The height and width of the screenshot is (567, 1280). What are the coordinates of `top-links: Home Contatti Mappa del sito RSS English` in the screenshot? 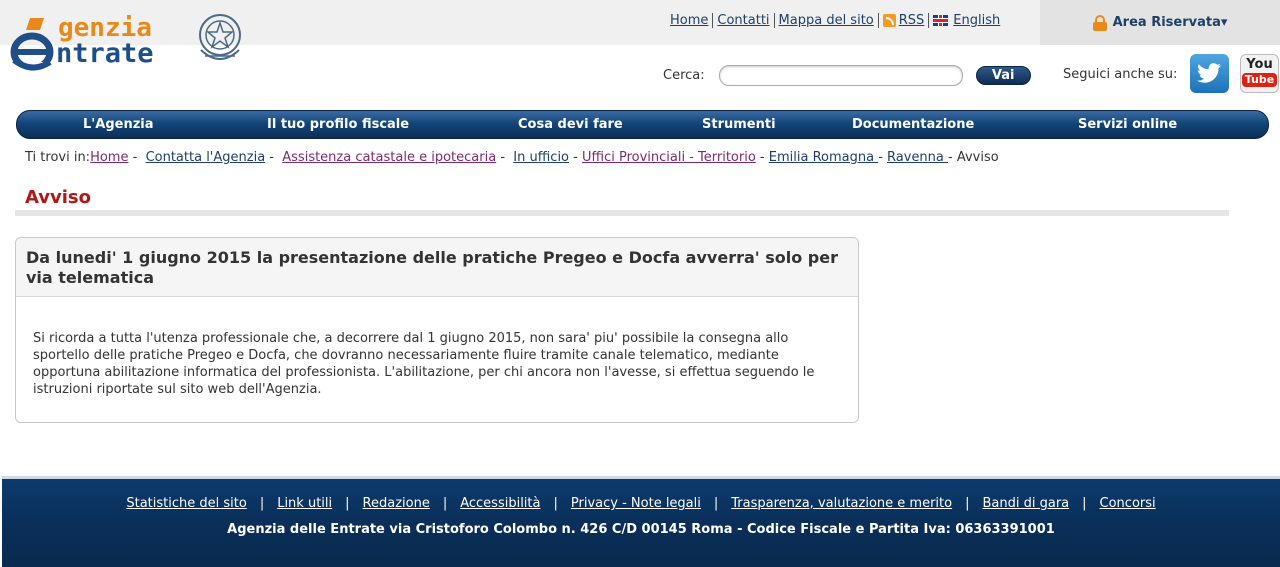 It's located at (835, 20).